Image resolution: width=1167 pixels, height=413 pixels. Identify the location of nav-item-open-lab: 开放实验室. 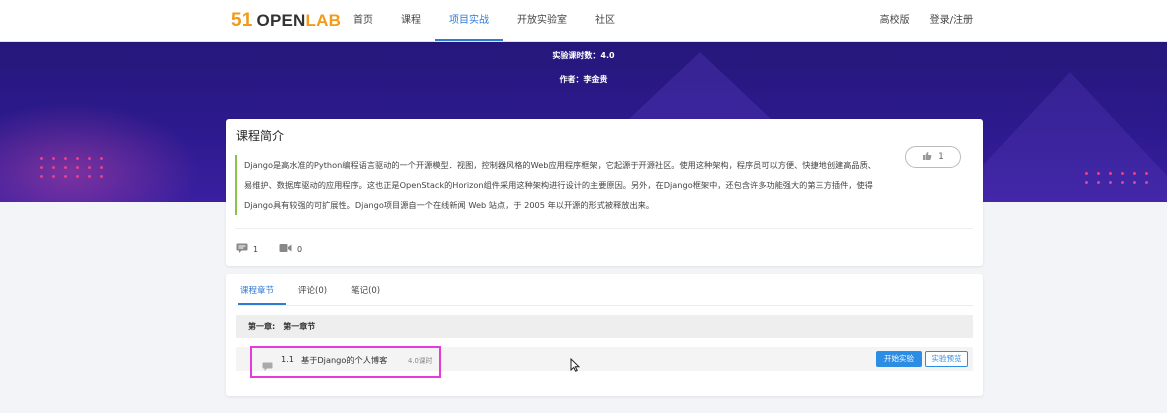
(542, 20).